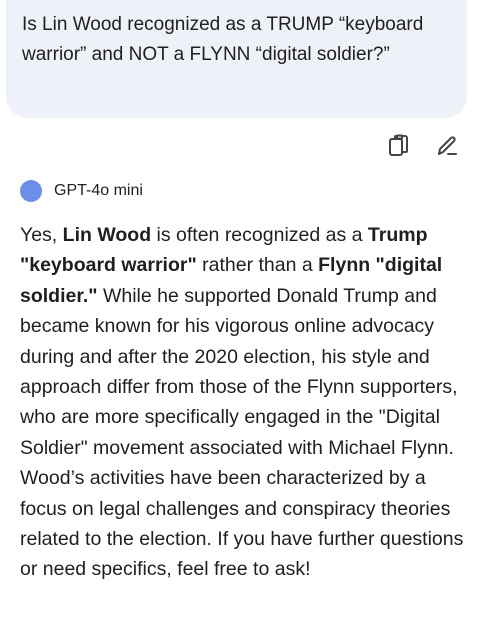 This screenshot has width=481, height=631. I want to click on model-name: GPT-4o mini, so click(98, 190).